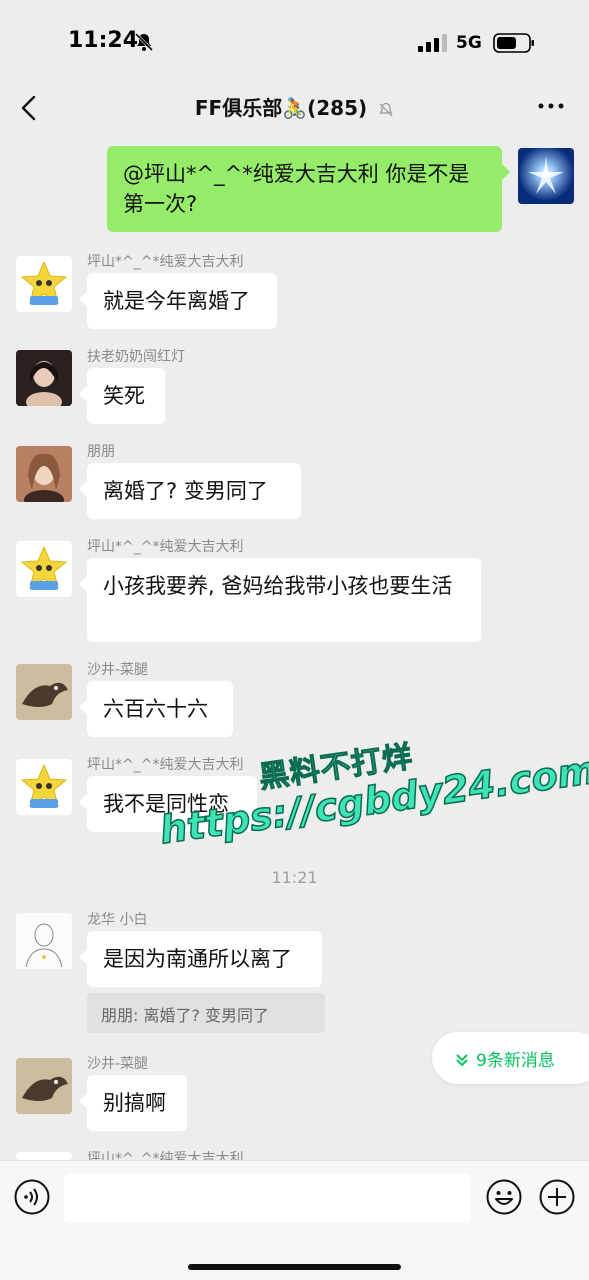  I want to click on message-input, so click(267, 1198).